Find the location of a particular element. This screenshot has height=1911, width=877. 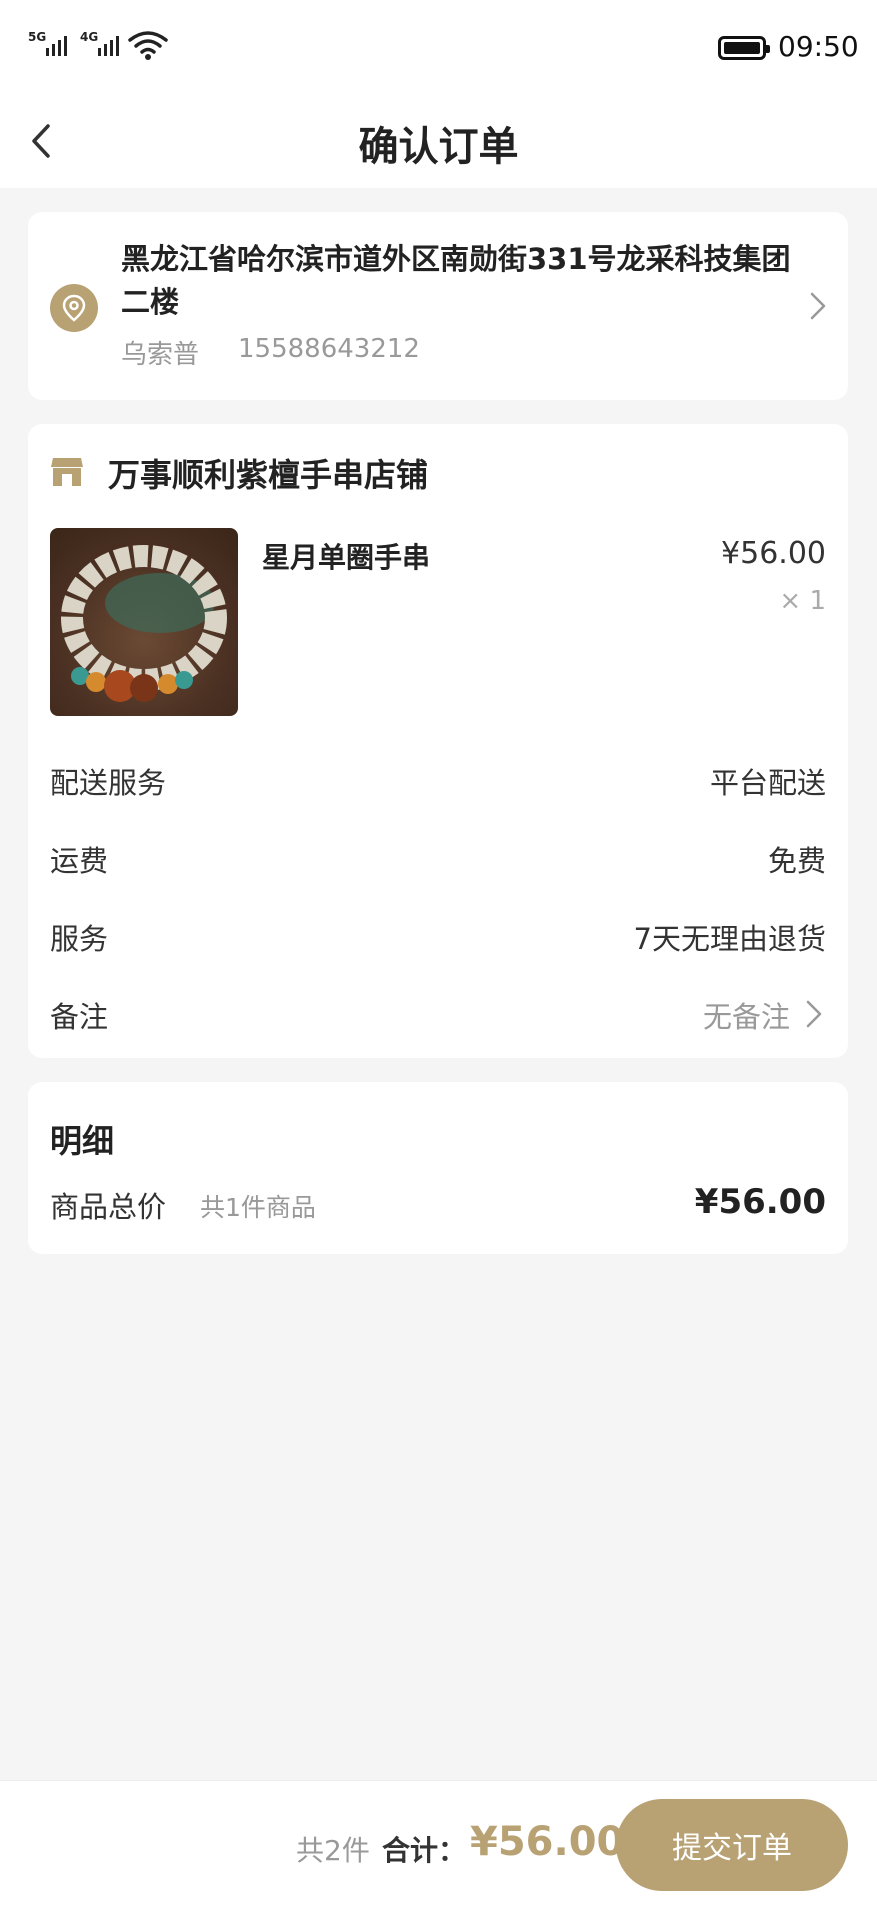

product-name: 星月单圈手串 is located at coordinates (346, 557).